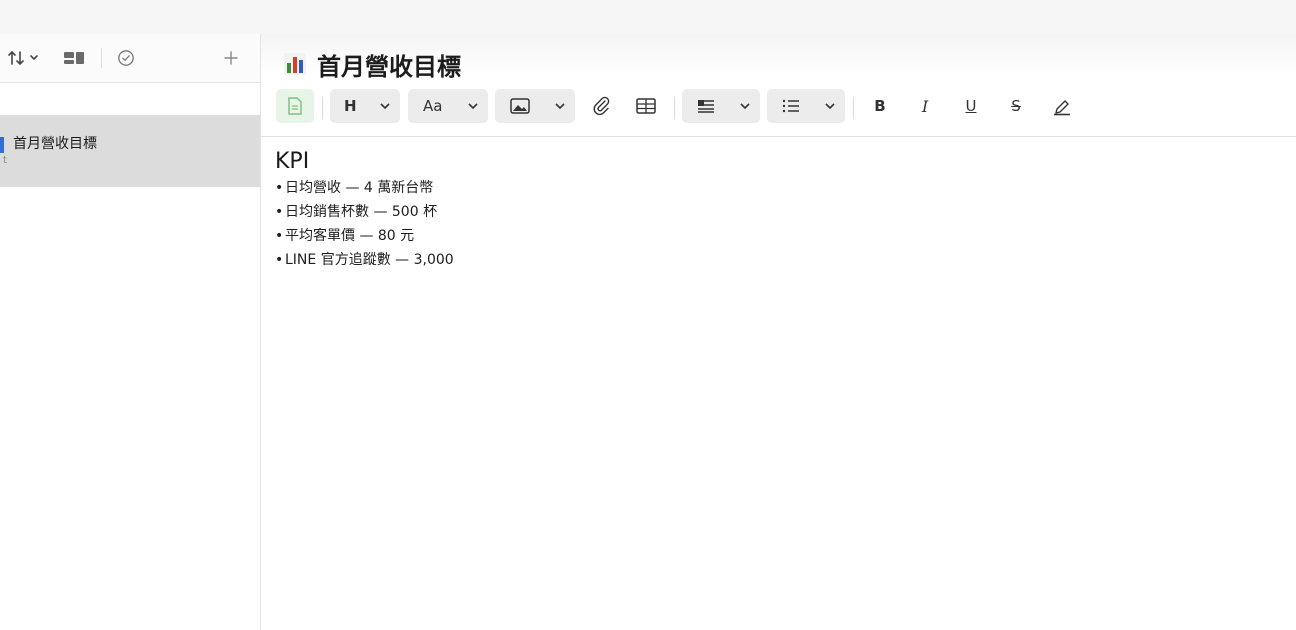 Image resolution: width=1296 pixels, height=630 pixels. Describe the element at coordinates (648, 17) in the screenshot. I see `window-titlebar` at that location.